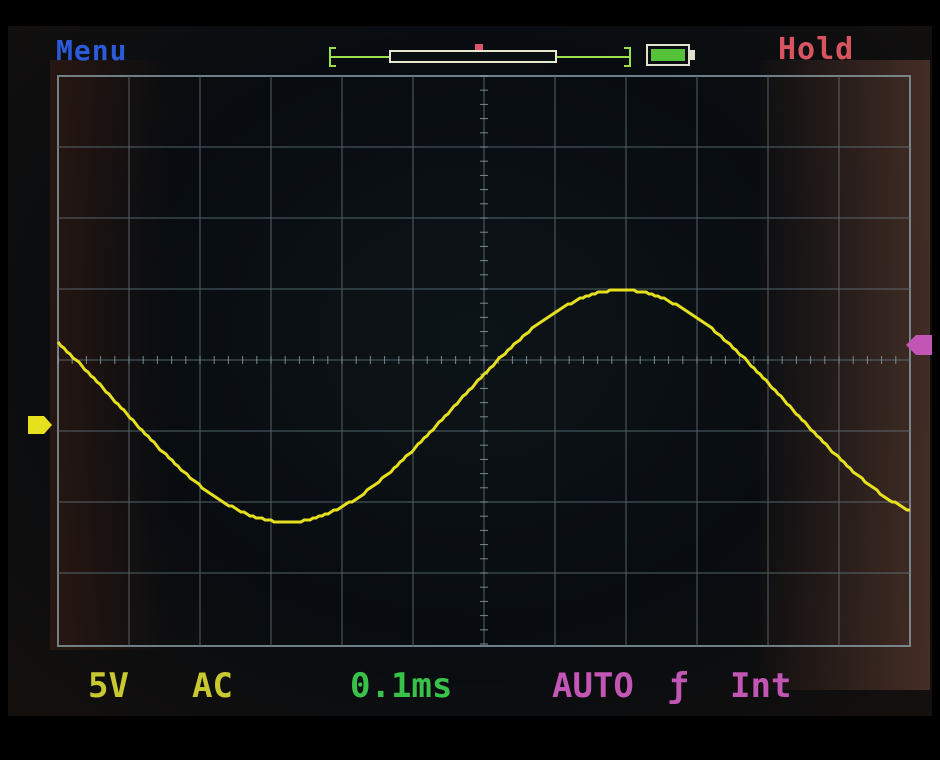 This screenshot has width=940, height=760. I want to click on coupling-label: AC, so click(212, 686).